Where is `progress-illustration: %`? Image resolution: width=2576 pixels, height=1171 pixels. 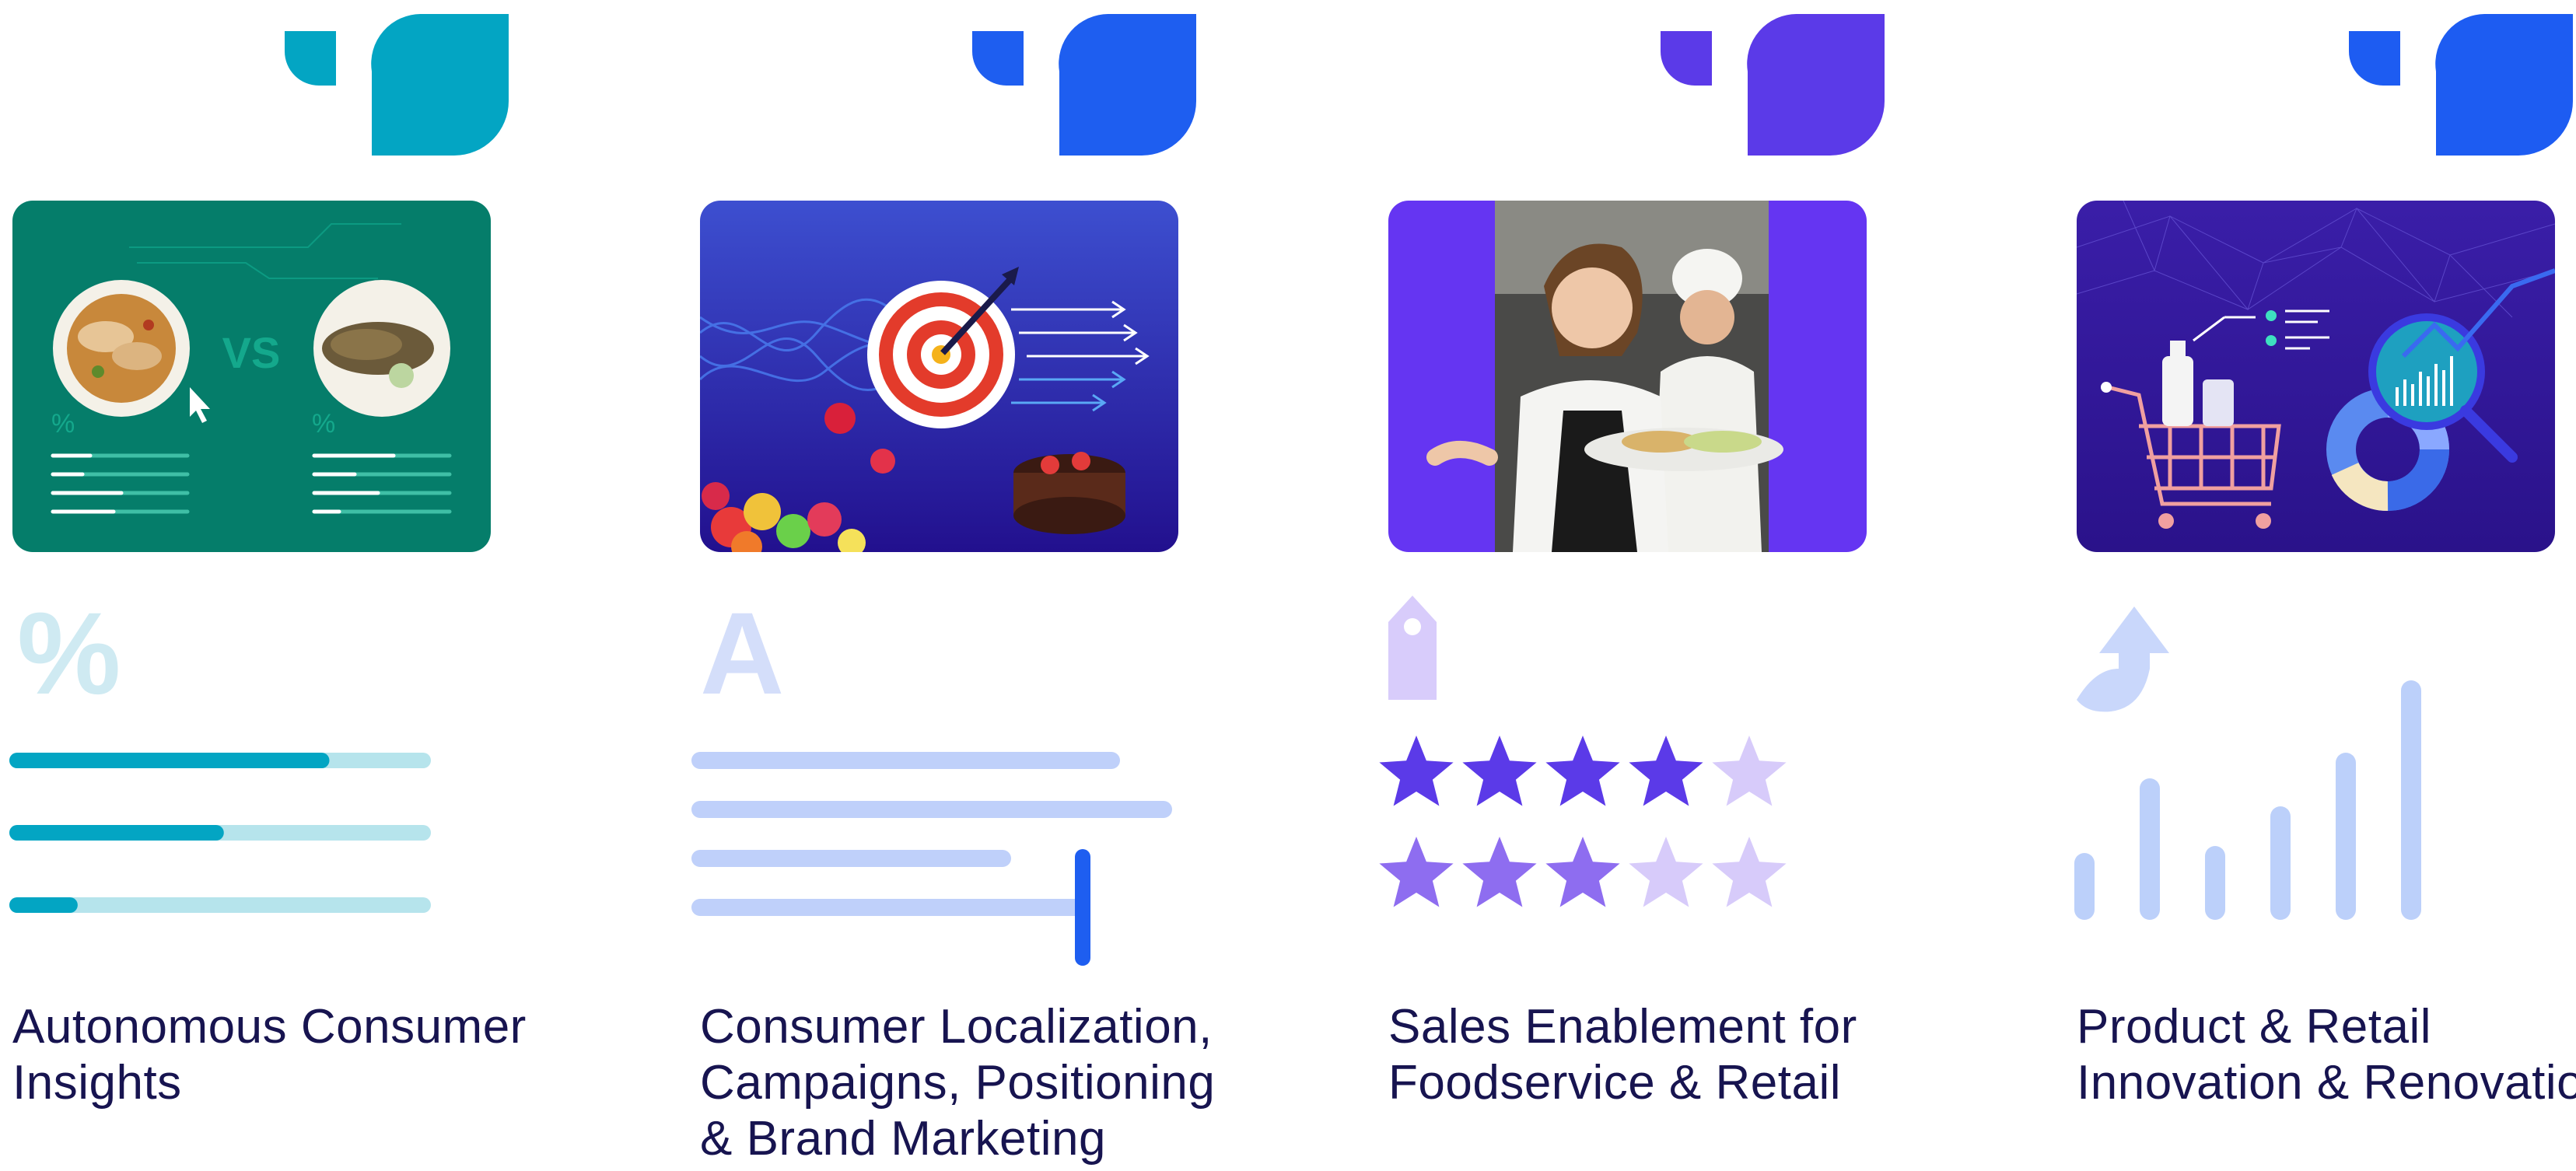
progress-illustration: % is located at coordinates (272, 785).